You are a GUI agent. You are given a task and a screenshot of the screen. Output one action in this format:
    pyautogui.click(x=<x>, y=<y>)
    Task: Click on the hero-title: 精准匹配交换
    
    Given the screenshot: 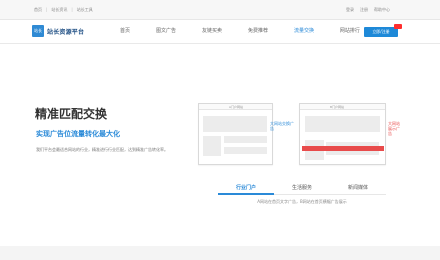 What is the action you would take?
    pyautogui.click(x=71, y=114)
    